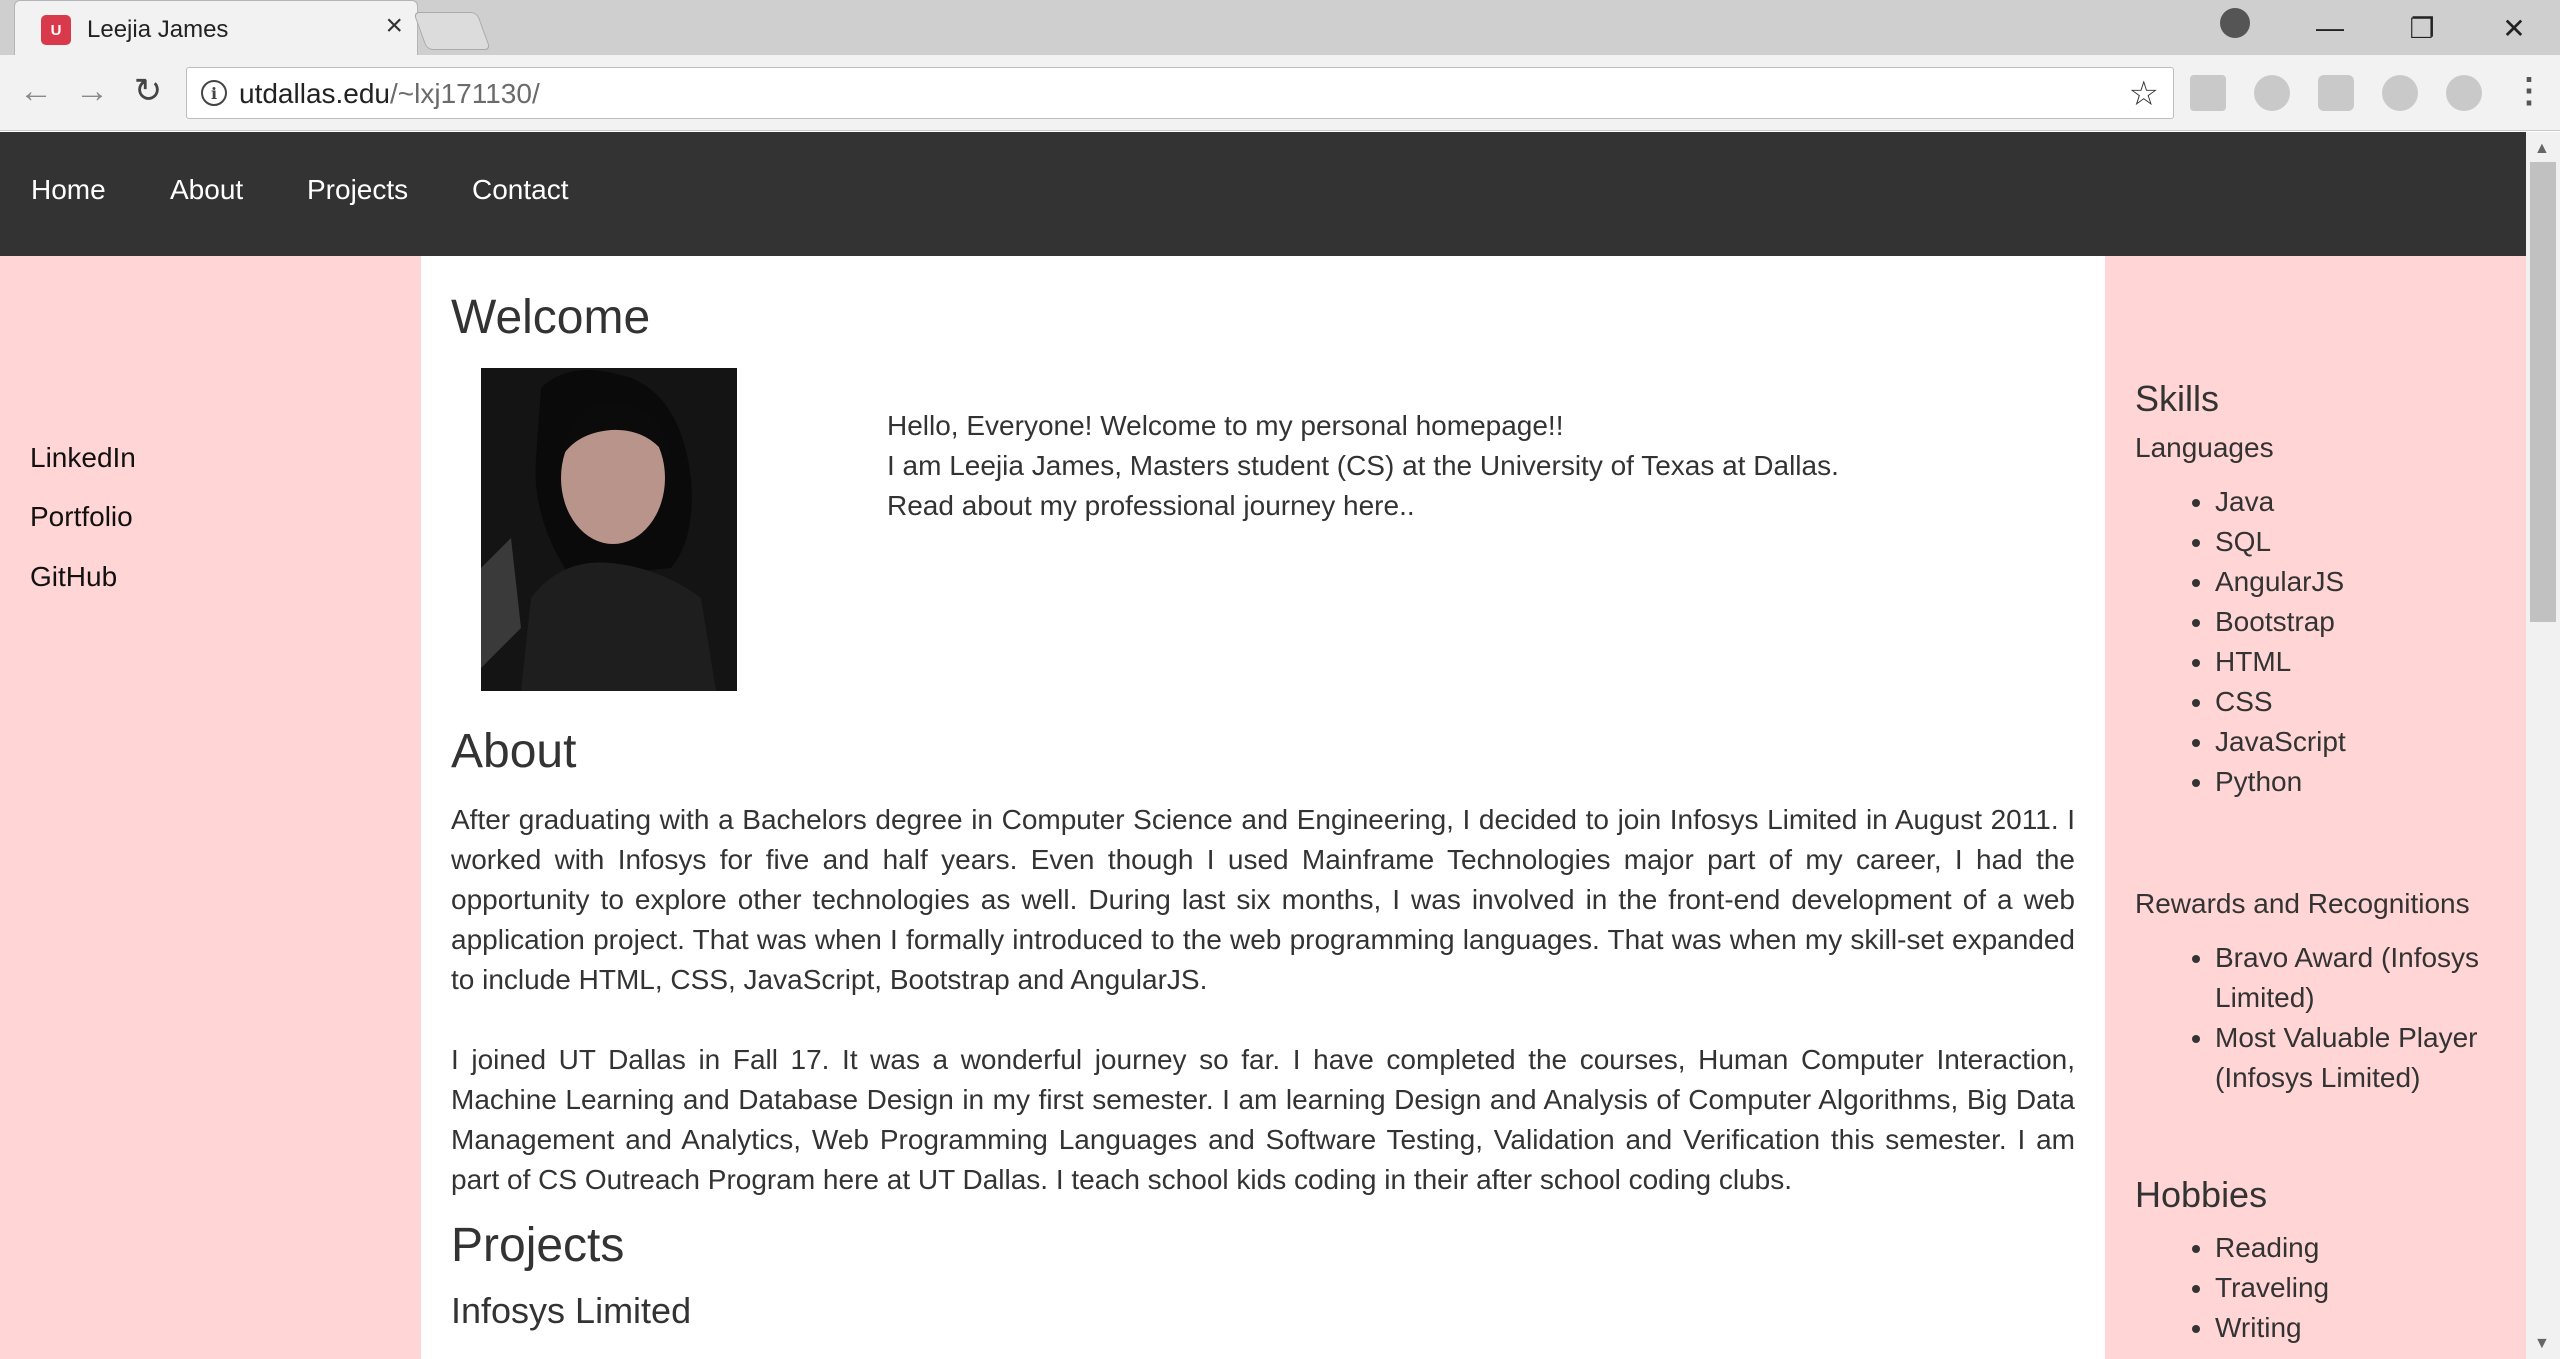 This screenshot has height=1359, width=2560. What do you see at coordinates (452, 31) in the screenshot?
I see `new-tab-button` at bounding box center [452, 31].